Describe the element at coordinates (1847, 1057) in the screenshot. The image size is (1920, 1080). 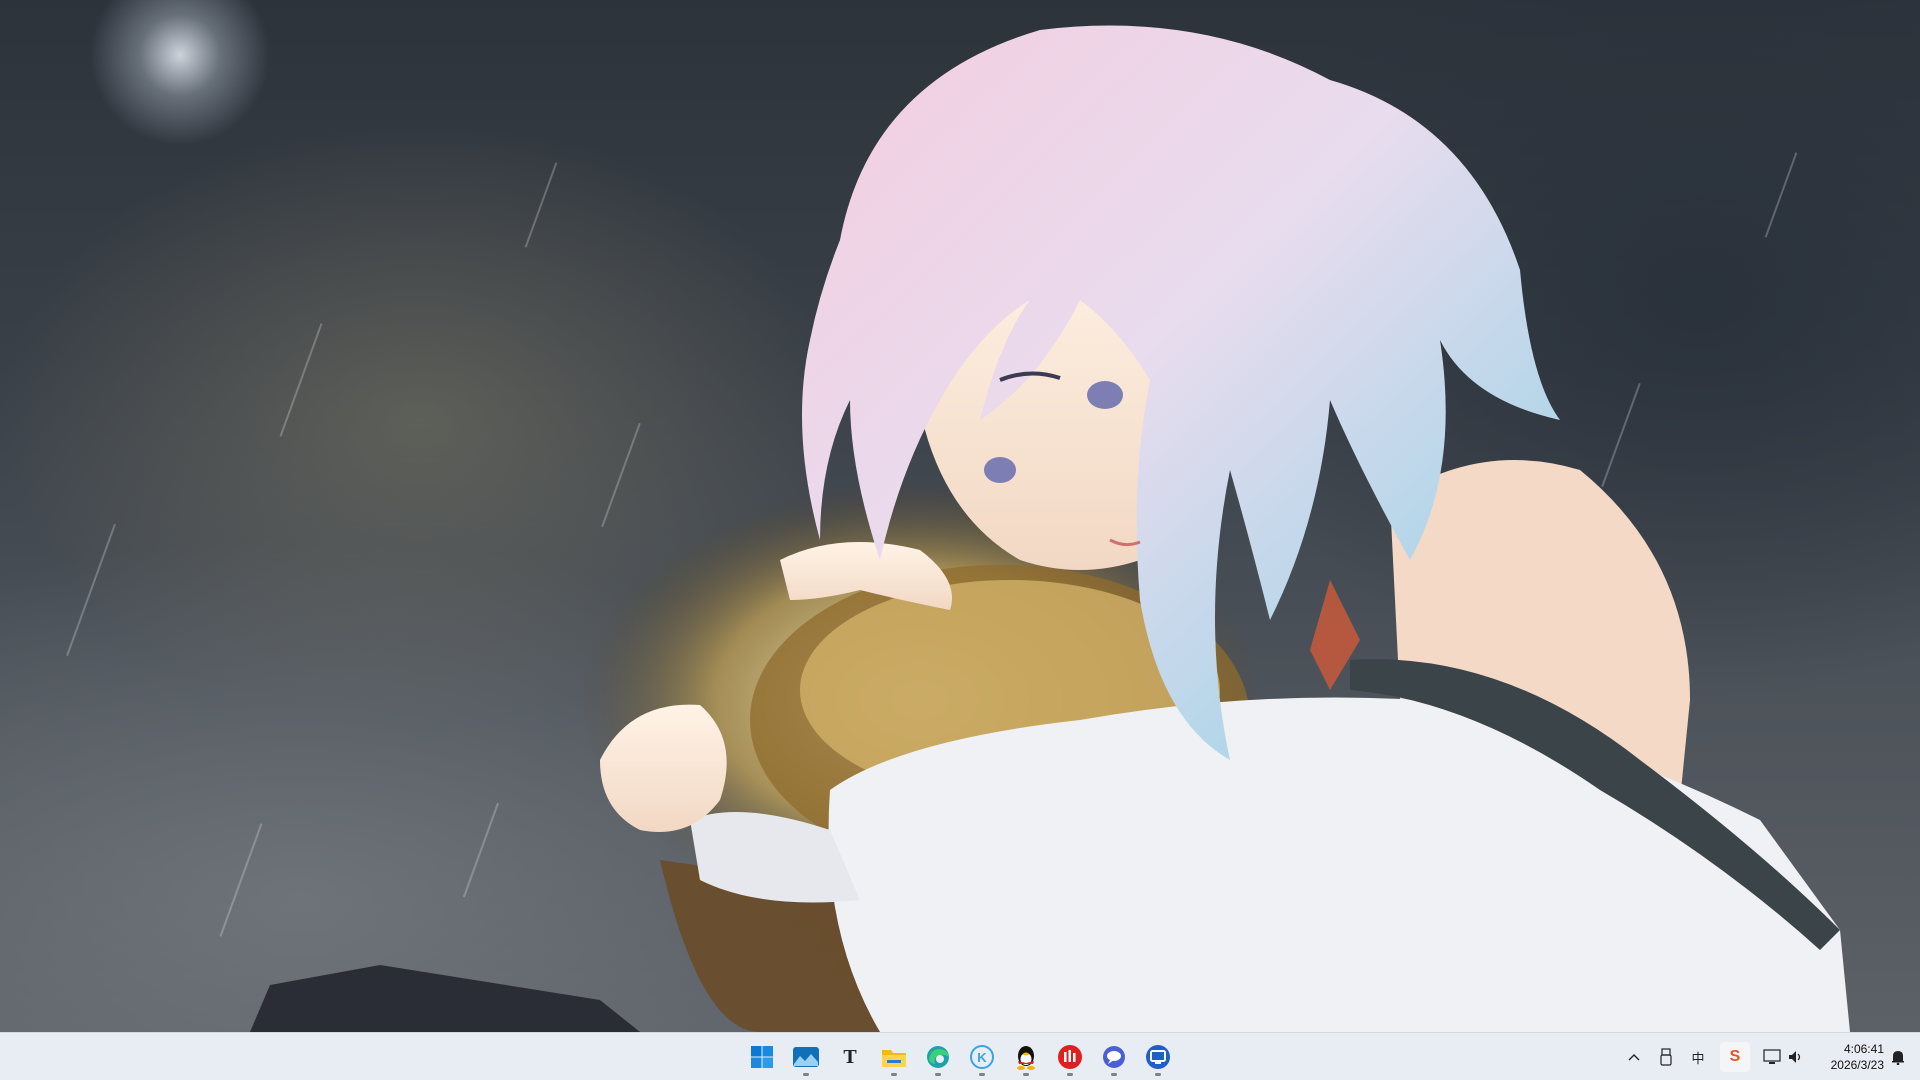
I see `system-clock: 4:06:41 2026/3/23` at that location.